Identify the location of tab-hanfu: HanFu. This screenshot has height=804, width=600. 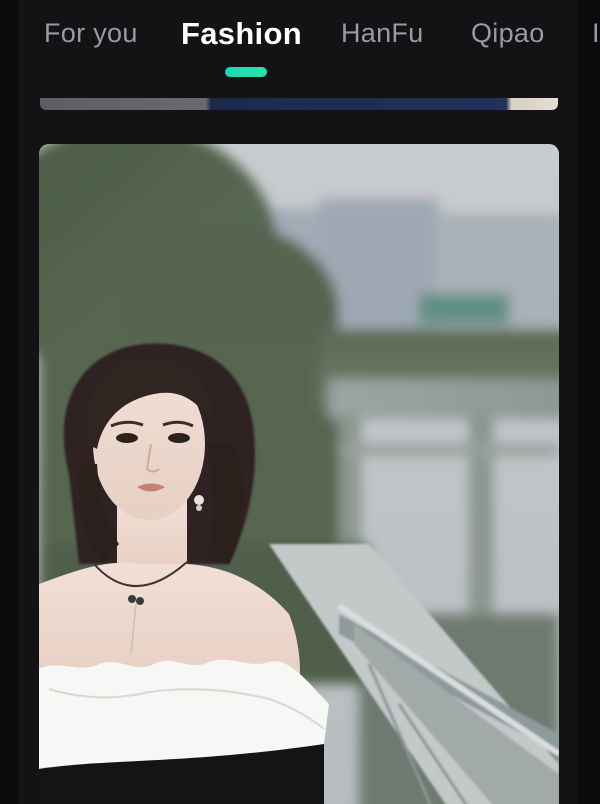
(382, 33).